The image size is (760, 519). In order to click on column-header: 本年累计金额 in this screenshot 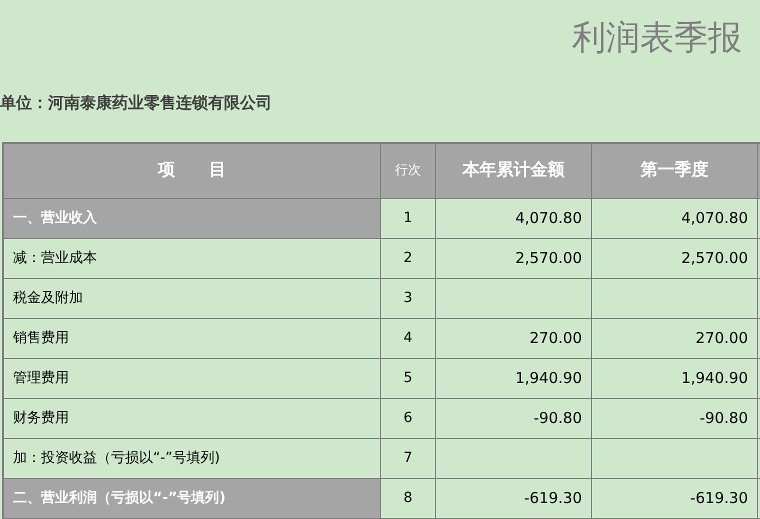, I will do `click(514, 171)`.